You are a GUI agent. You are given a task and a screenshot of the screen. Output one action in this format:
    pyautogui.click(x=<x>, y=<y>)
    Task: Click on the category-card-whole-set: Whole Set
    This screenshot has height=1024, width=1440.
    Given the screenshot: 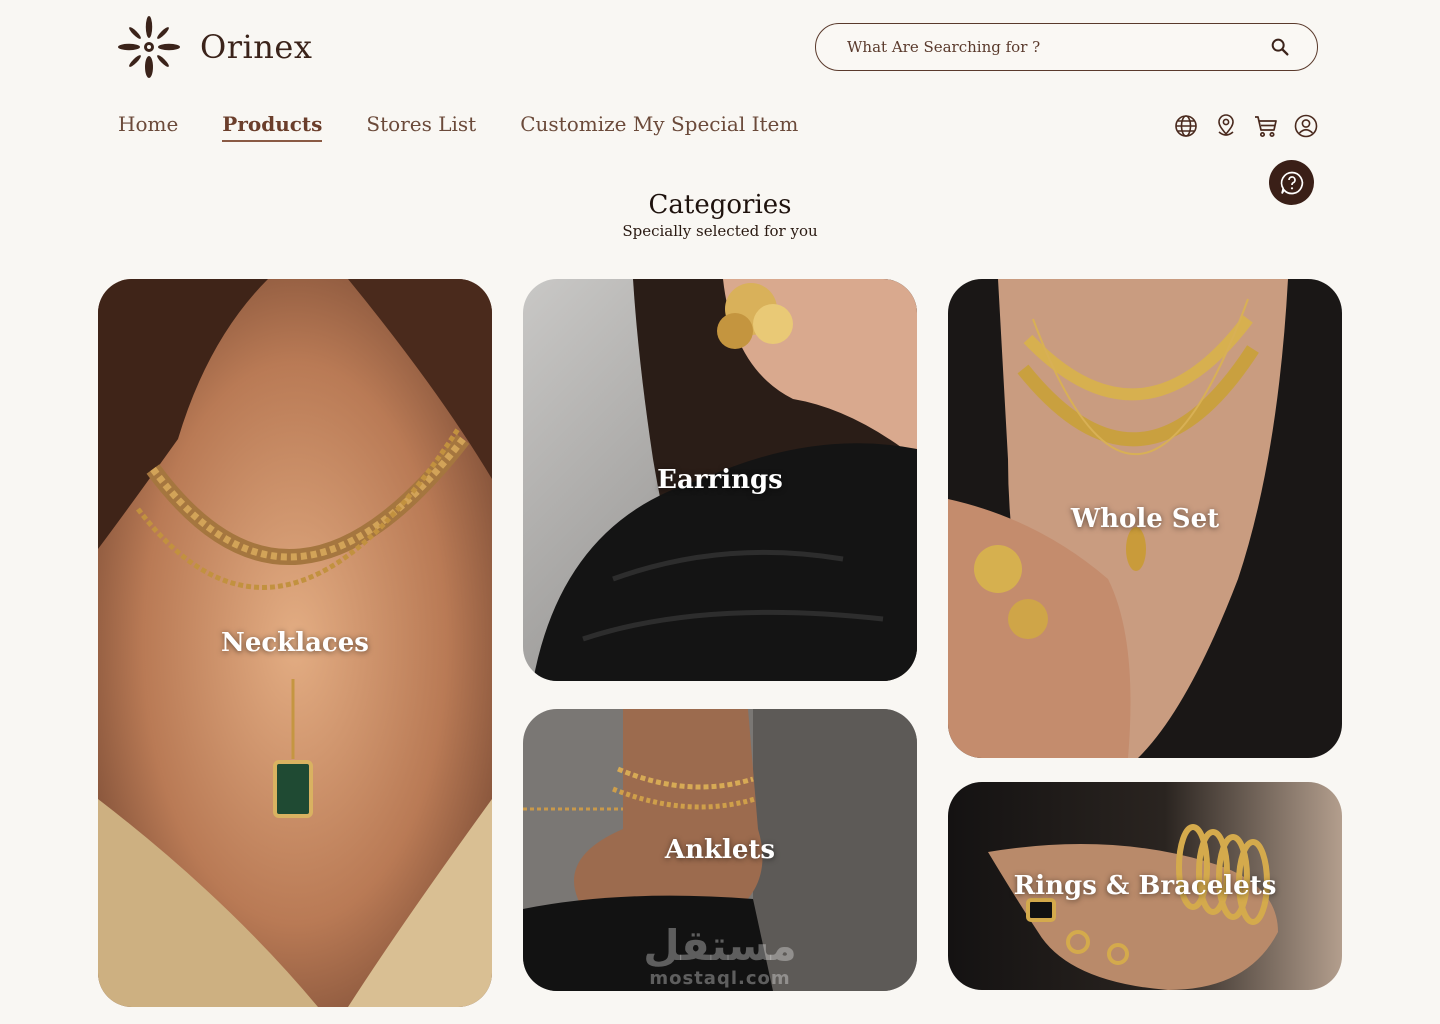 What is the action you would take?
    pyautogui.click(x=1145, y=518)
    